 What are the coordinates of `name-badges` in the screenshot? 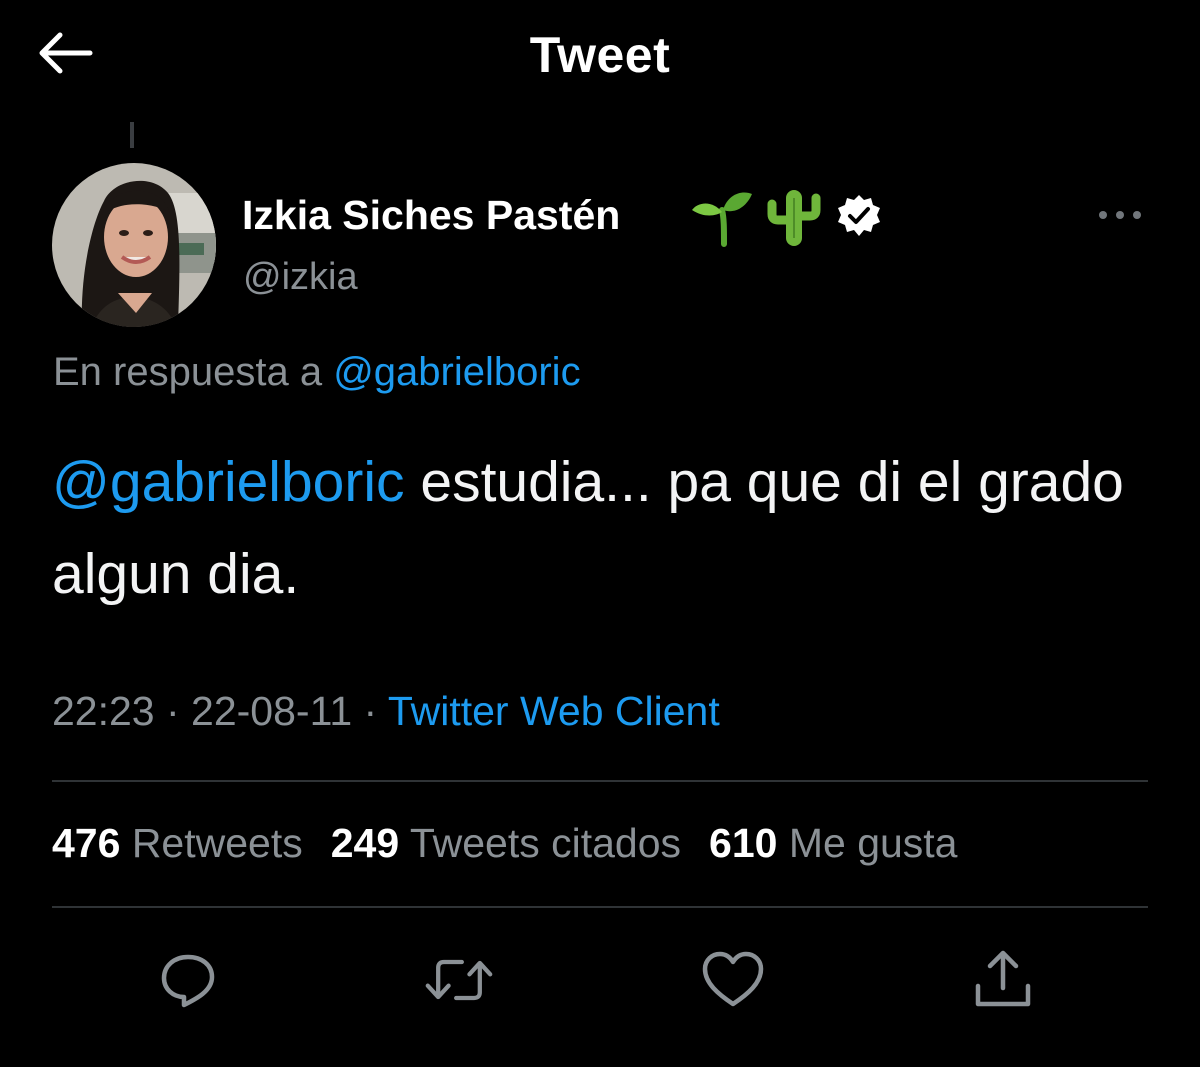 It's located at (786, 216).